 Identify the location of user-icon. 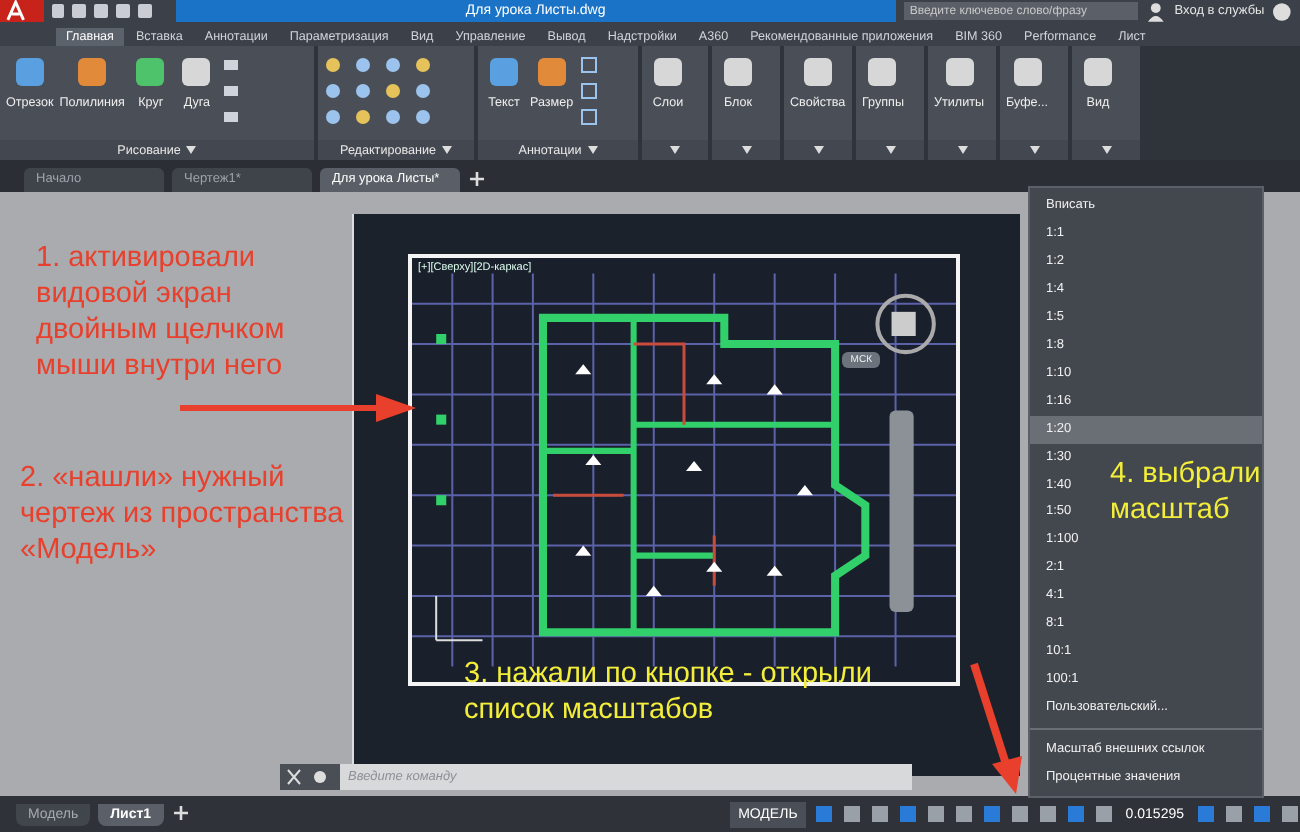
(1156, 11).